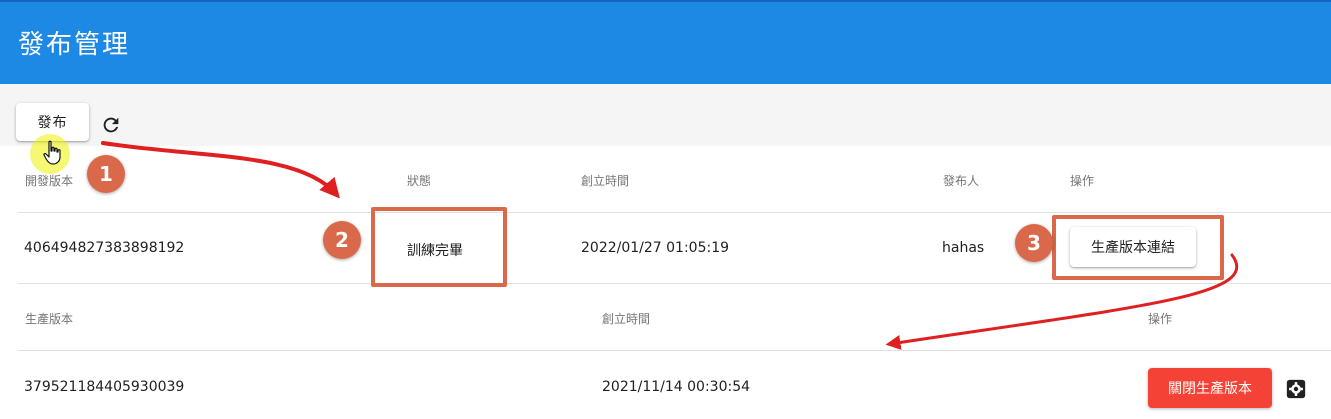 This screenshot has height=419, width=1331. I want to click on header-prod-actions: 操作, so click(1160, 319).